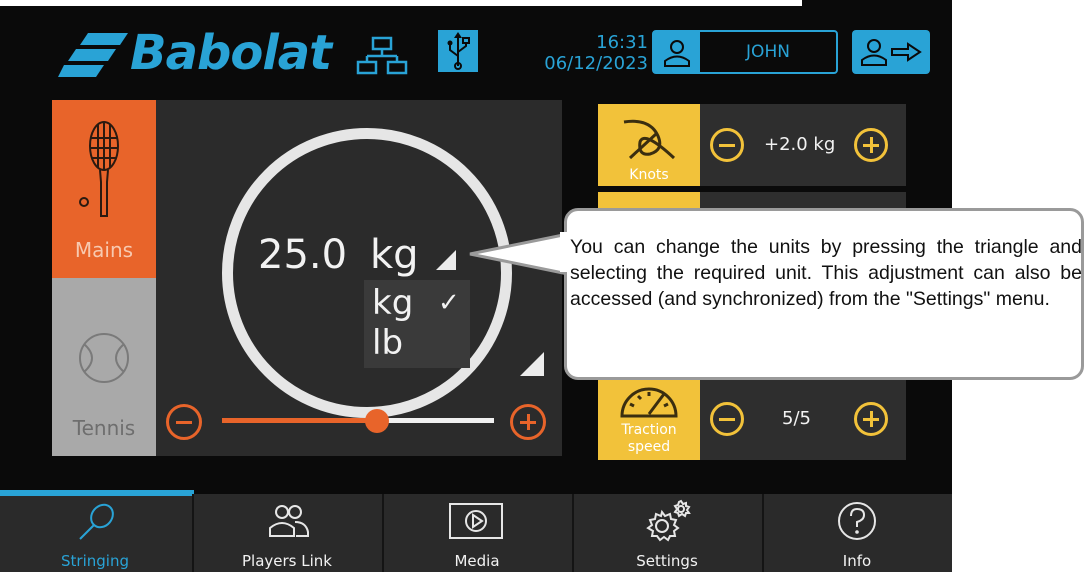 This screenshot has width=1084, height=572. I want to click on user-name: JOHN, so click(768, 52).